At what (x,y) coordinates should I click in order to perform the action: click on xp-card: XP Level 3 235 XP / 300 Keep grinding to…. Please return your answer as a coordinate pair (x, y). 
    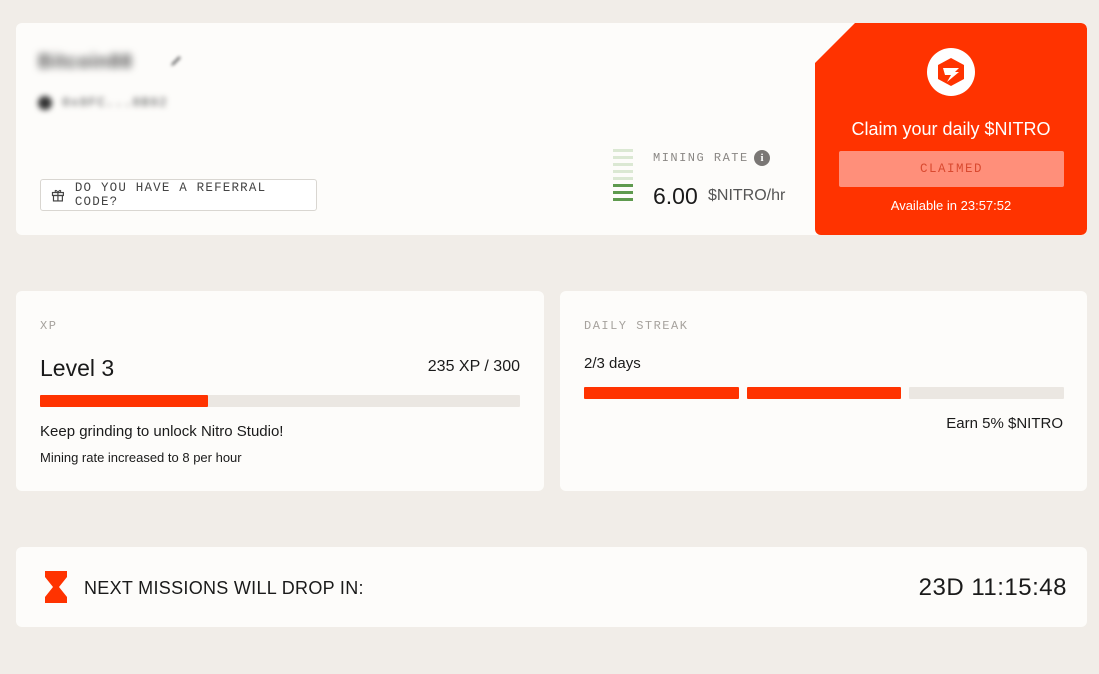
    Looking at the image, I should click on (280, 391).